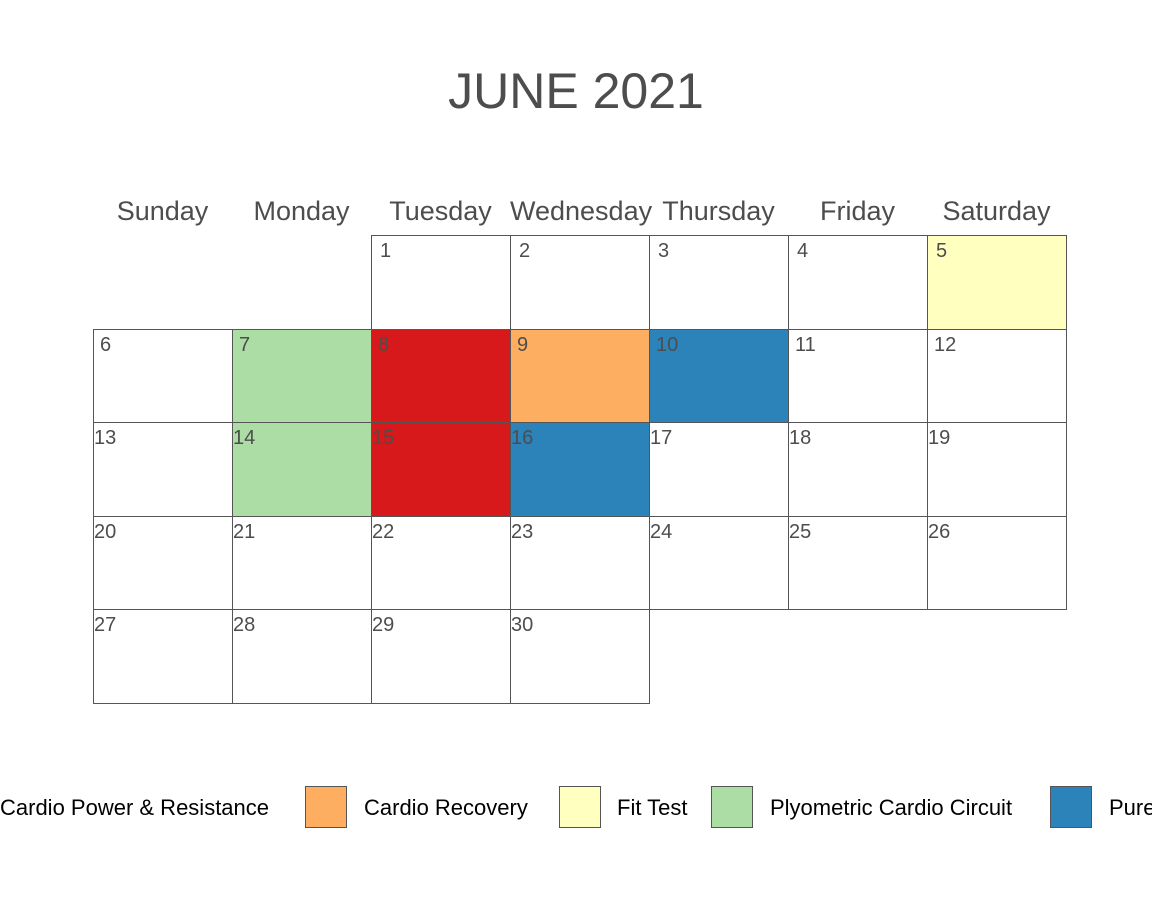 The image size is (1152, 921). I want to click on legend-label: Plyometric Cardio Circuit, so click(891, 807).